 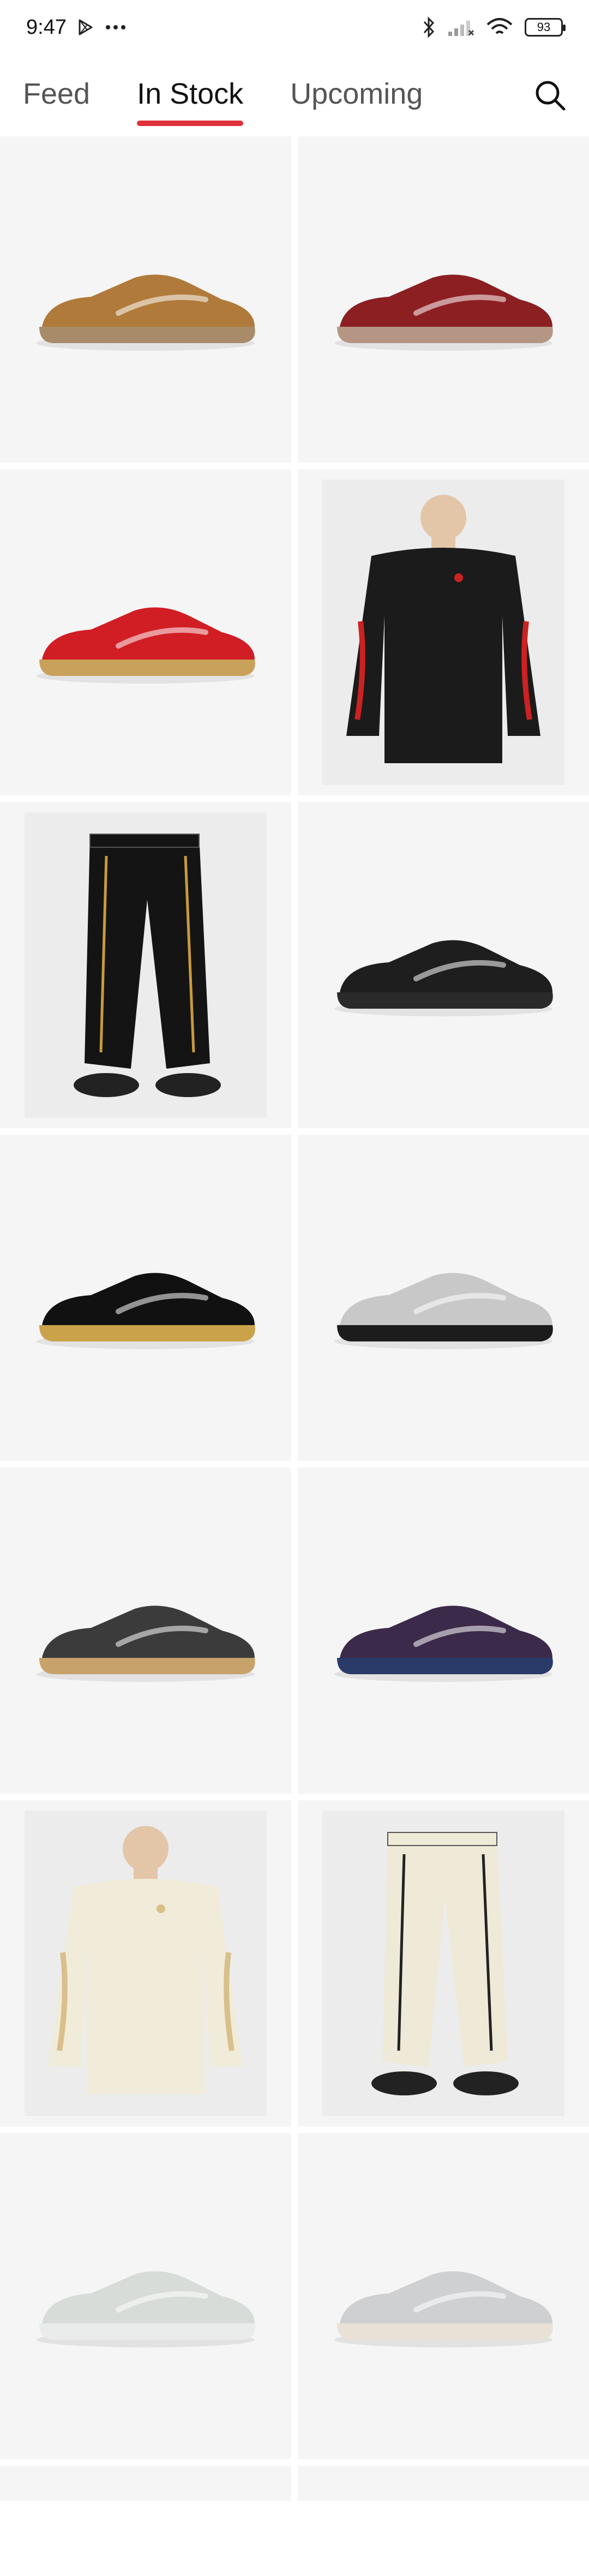 What do you see at coordinates (115, 27) in the screenshot?
I see `more-notifications-icon` at bounding box center [115, 27].